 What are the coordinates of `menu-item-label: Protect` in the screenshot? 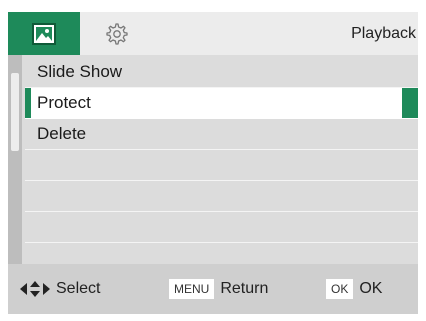 It's located at (64, 102).